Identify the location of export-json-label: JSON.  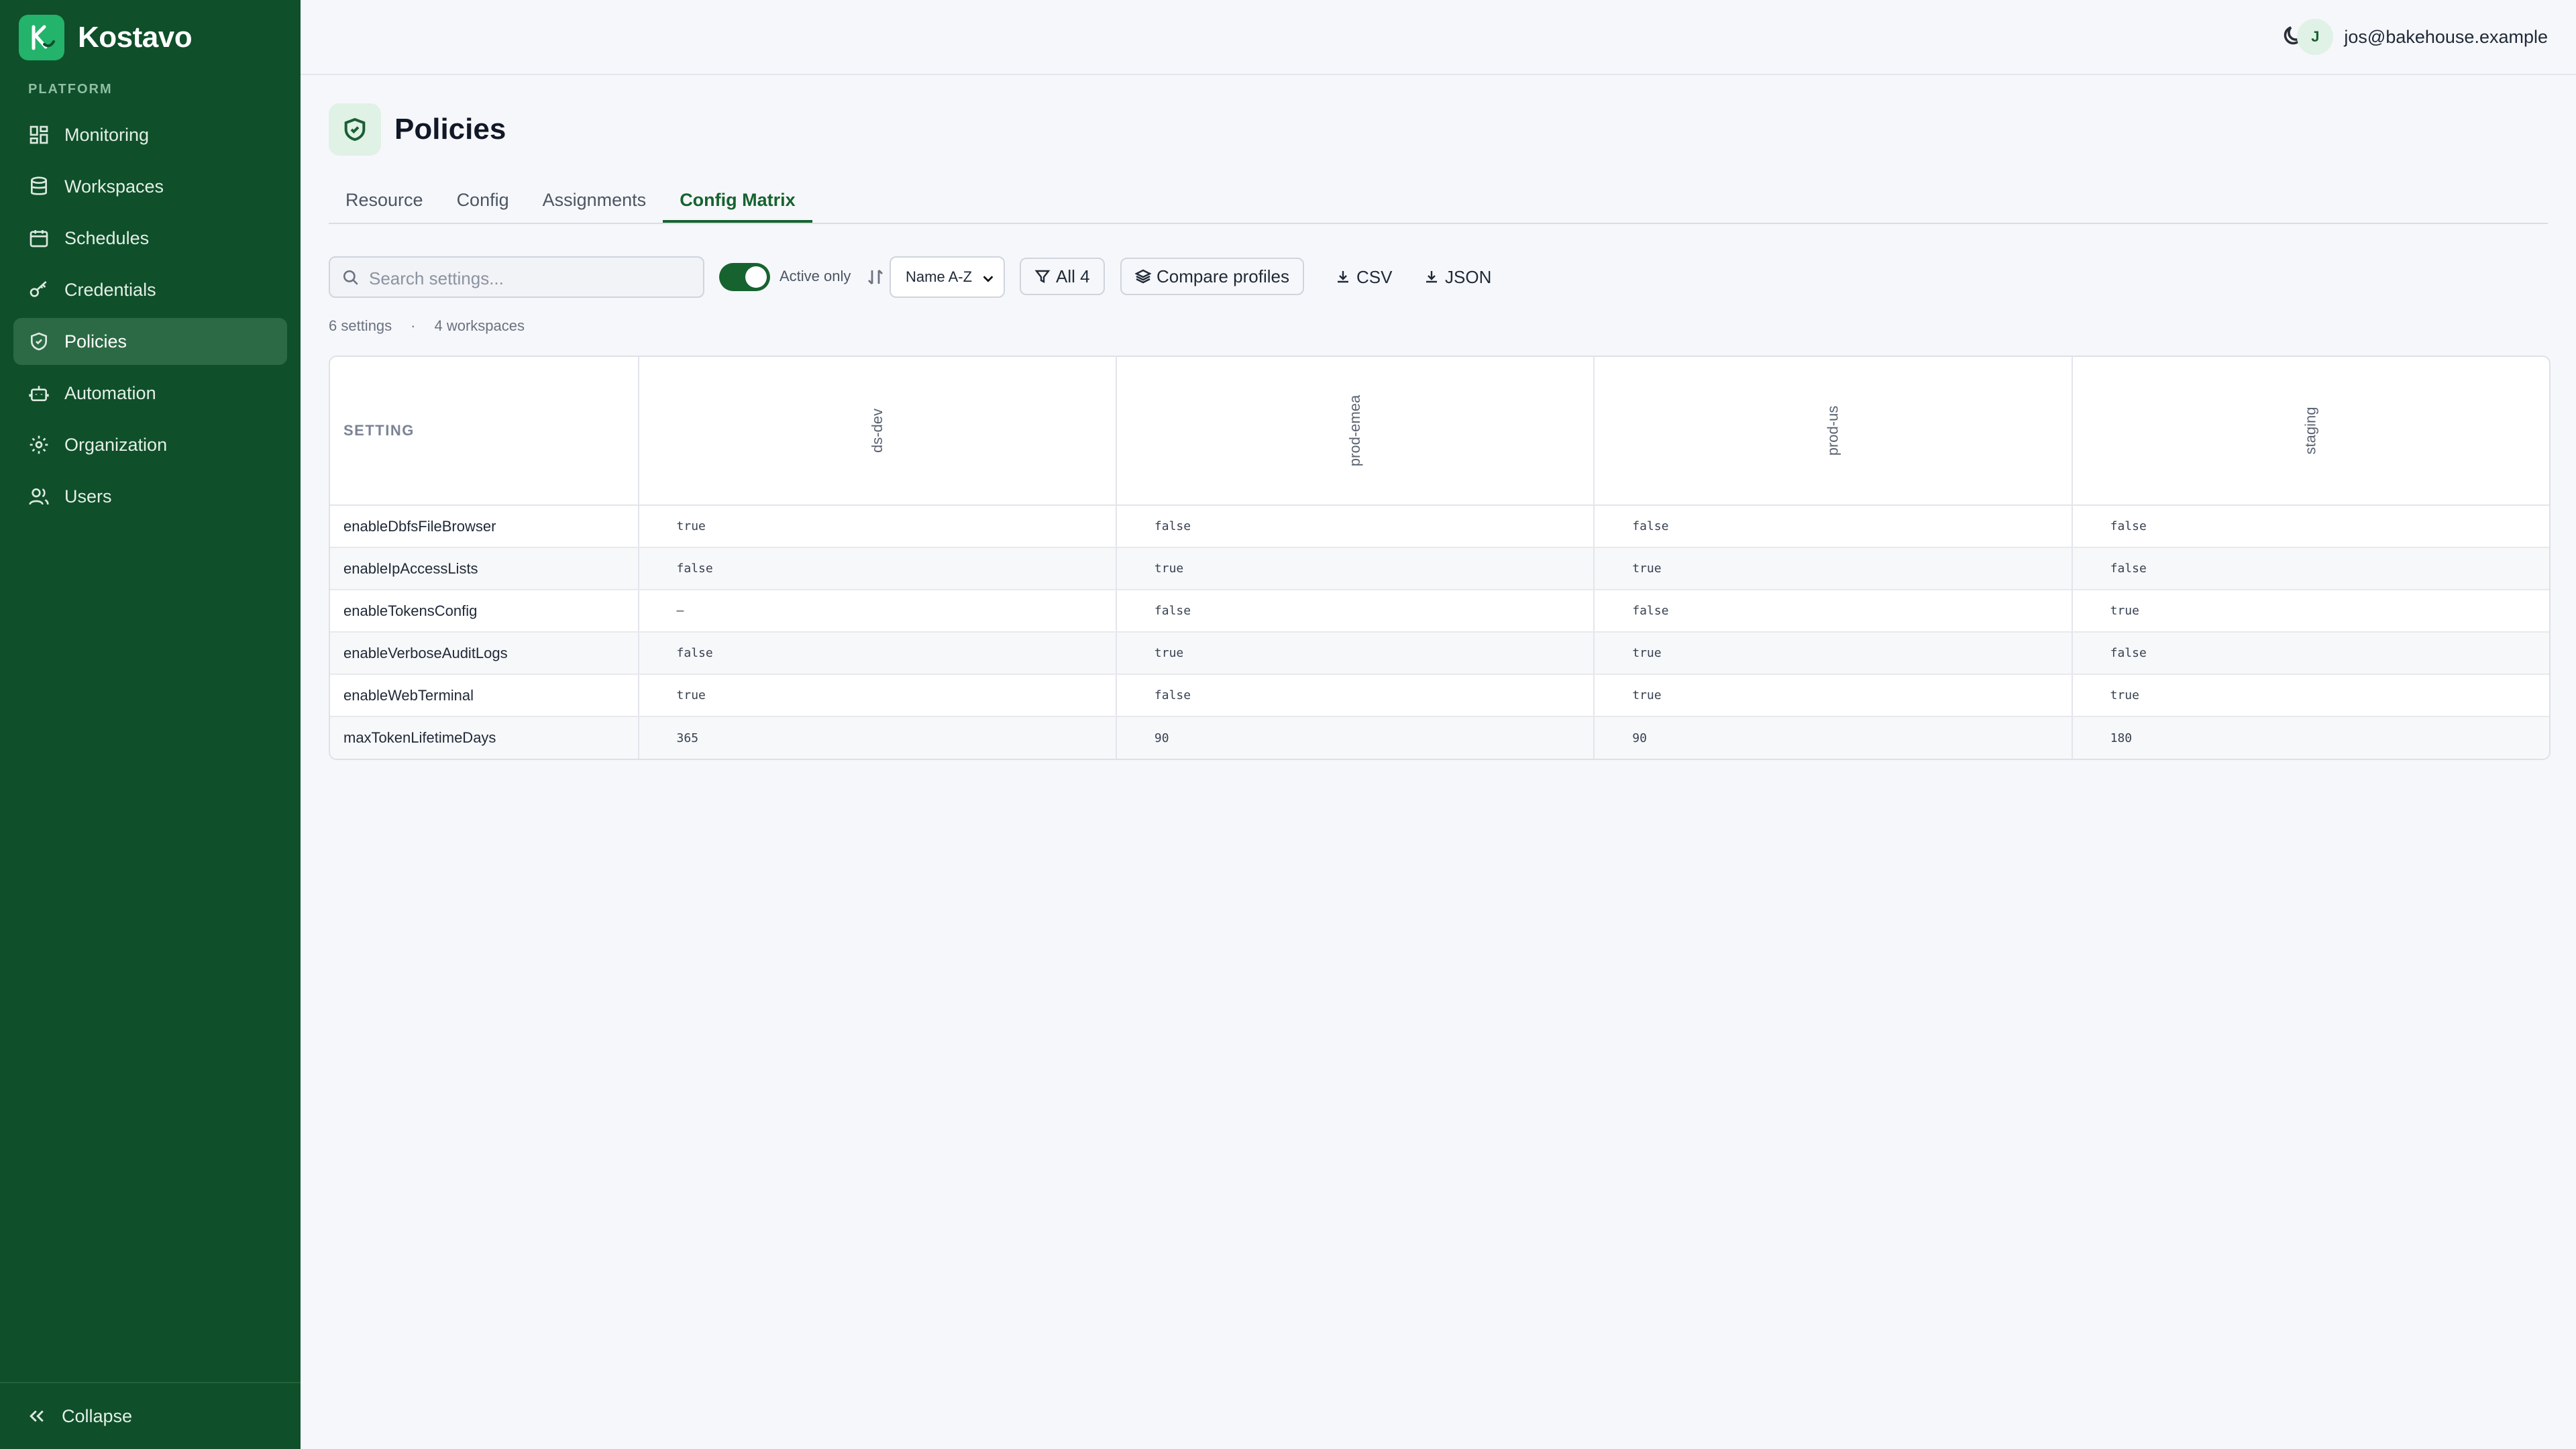
(1468, 276).